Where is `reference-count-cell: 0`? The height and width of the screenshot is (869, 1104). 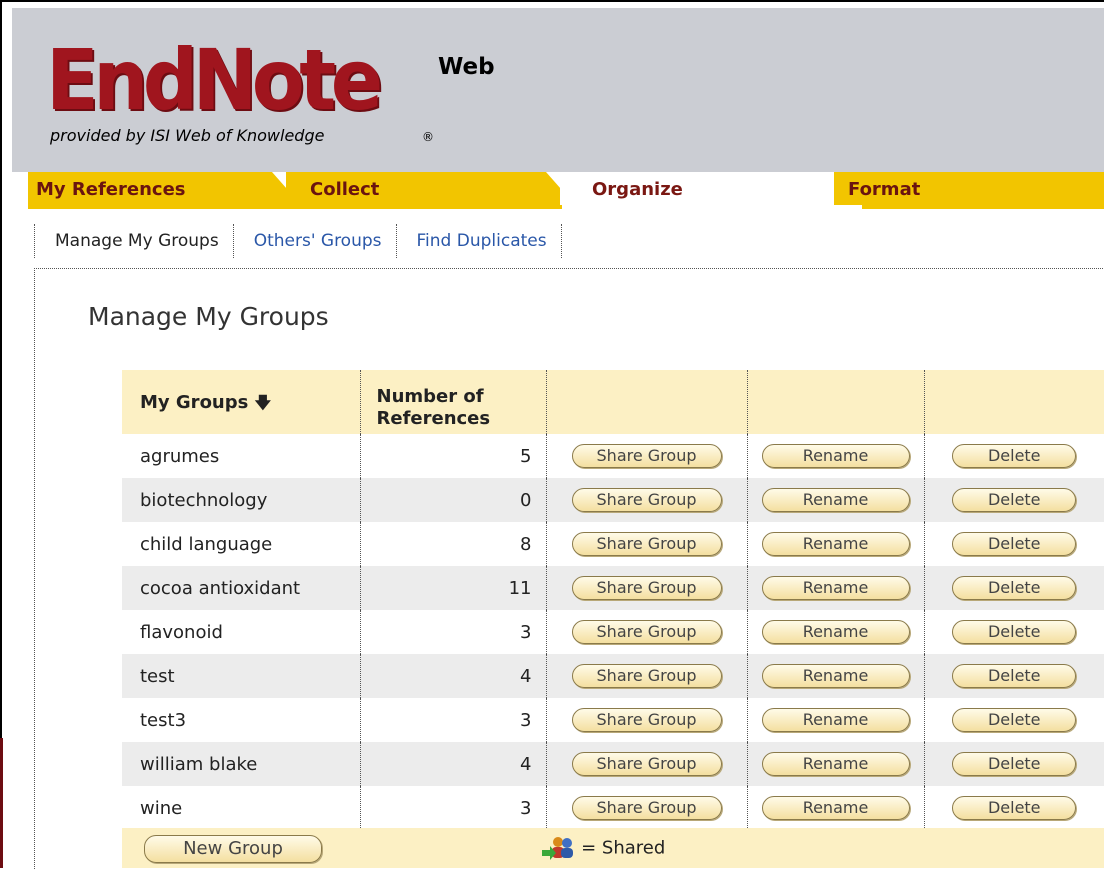
reference-count-cell: 0 is located at coordinates (453, 500).